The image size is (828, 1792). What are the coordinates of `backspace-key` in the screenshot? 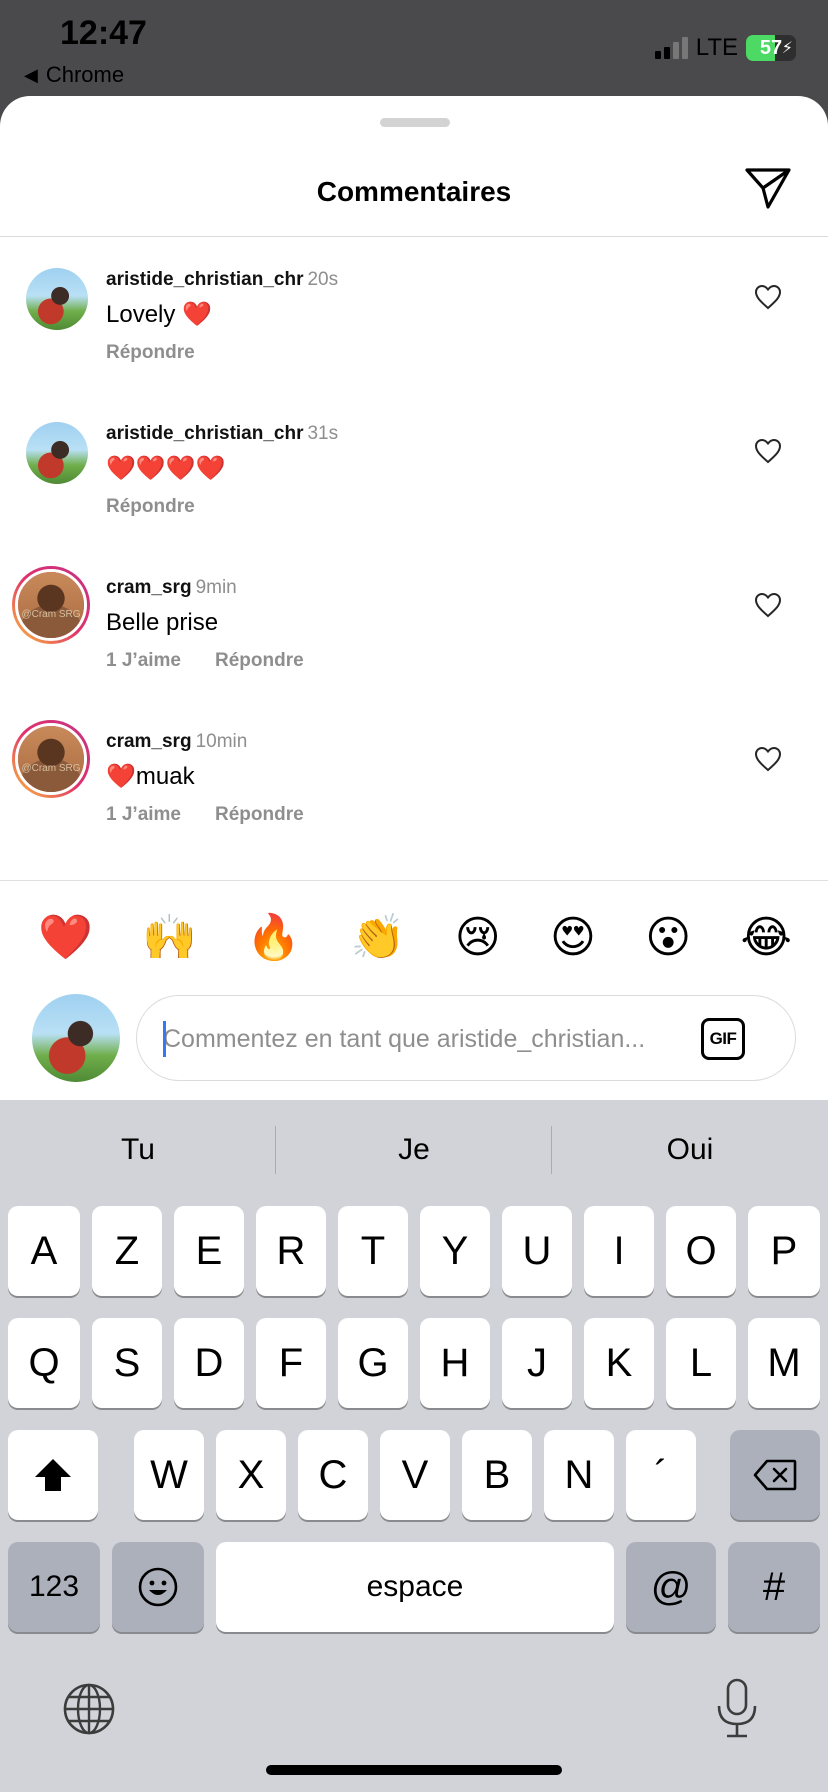 It's located at (775, 1475).